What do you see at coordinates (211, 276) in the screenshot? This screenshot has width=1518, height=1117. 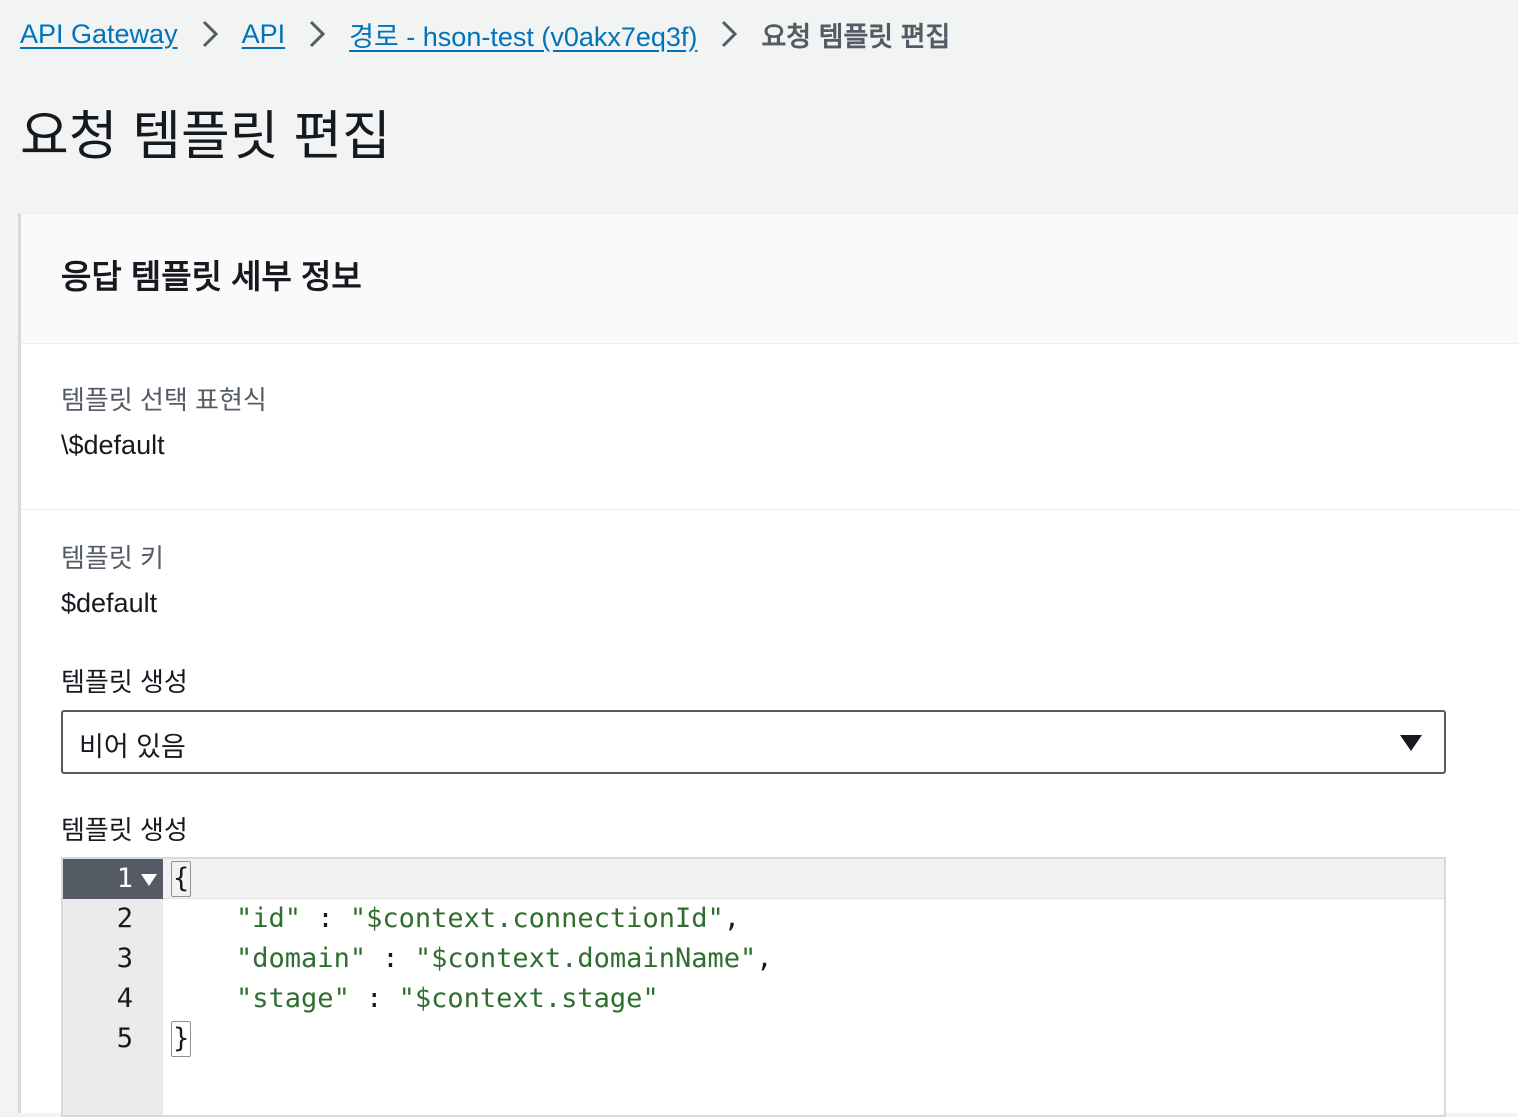 I see `panel-title: 응답 템플릿 세부 정보` at bounding box center [211, 276].